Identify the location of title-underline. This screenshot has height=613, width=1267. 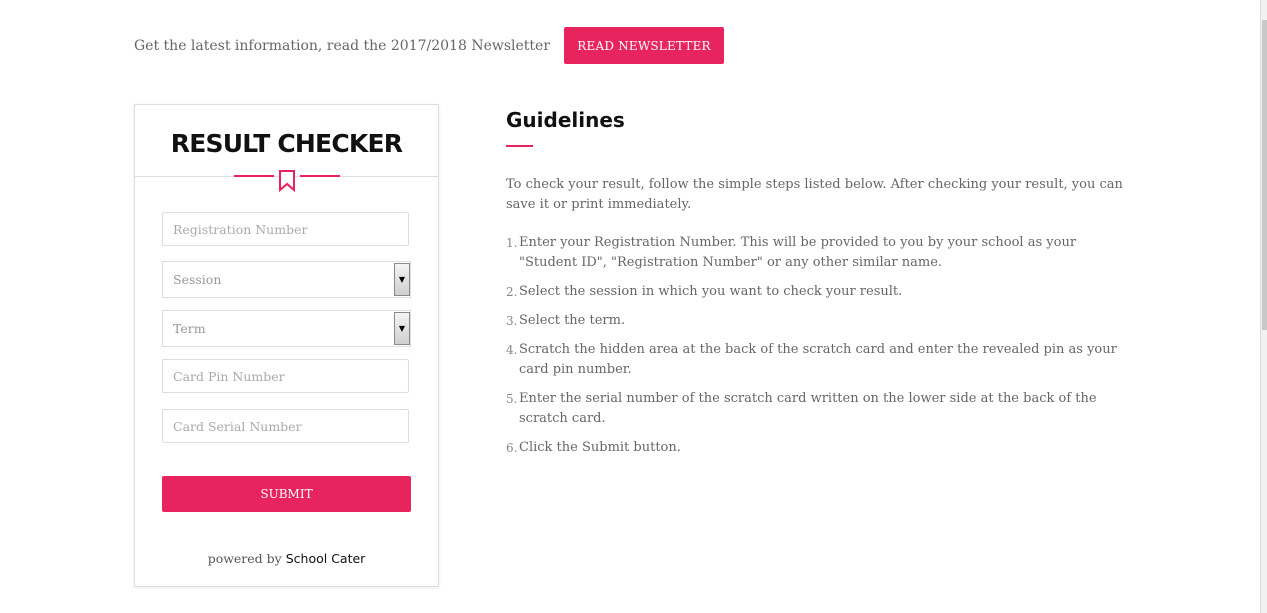
(519, 146).